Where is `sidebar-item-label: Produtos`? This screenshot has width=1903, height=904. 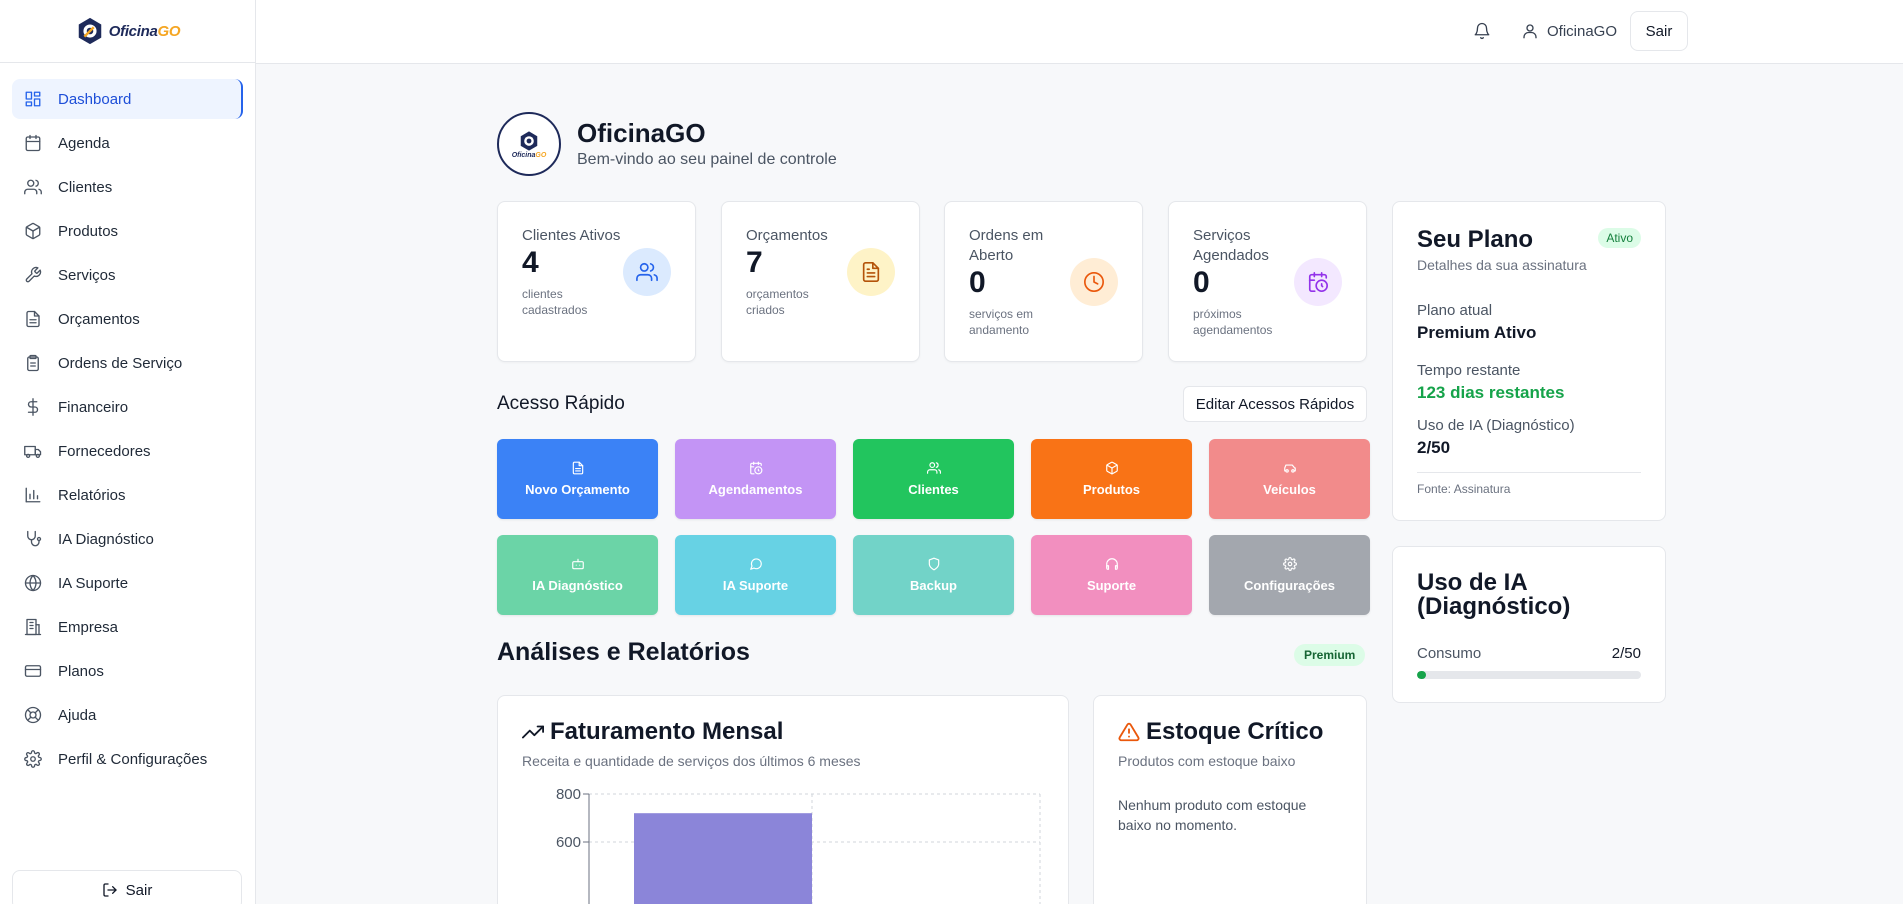
sidebar-item-label: Produtos is located at coordinates (88, 231).